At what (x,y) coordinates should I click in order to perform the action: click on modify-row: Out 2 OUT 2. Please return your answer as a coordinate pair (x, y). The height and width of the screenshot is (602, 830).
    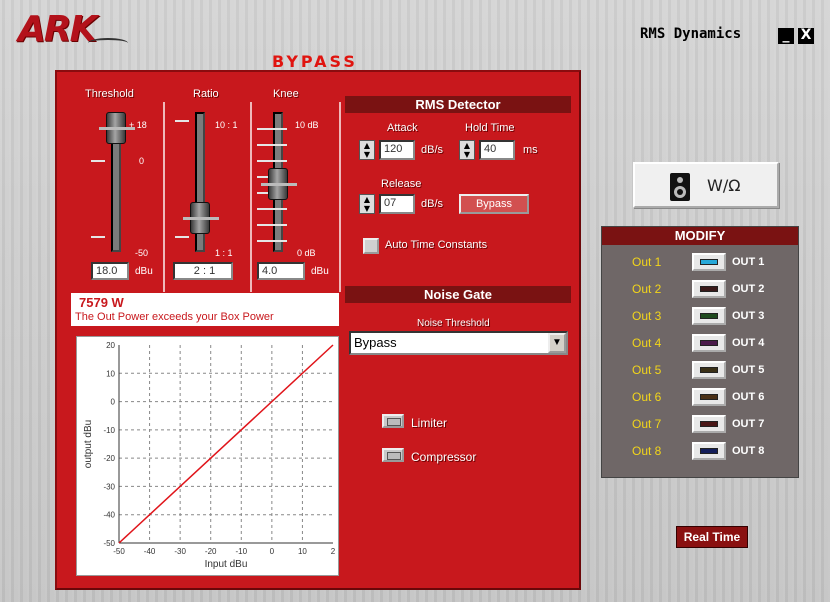
    Looking at the image, I should click on (700, 291).